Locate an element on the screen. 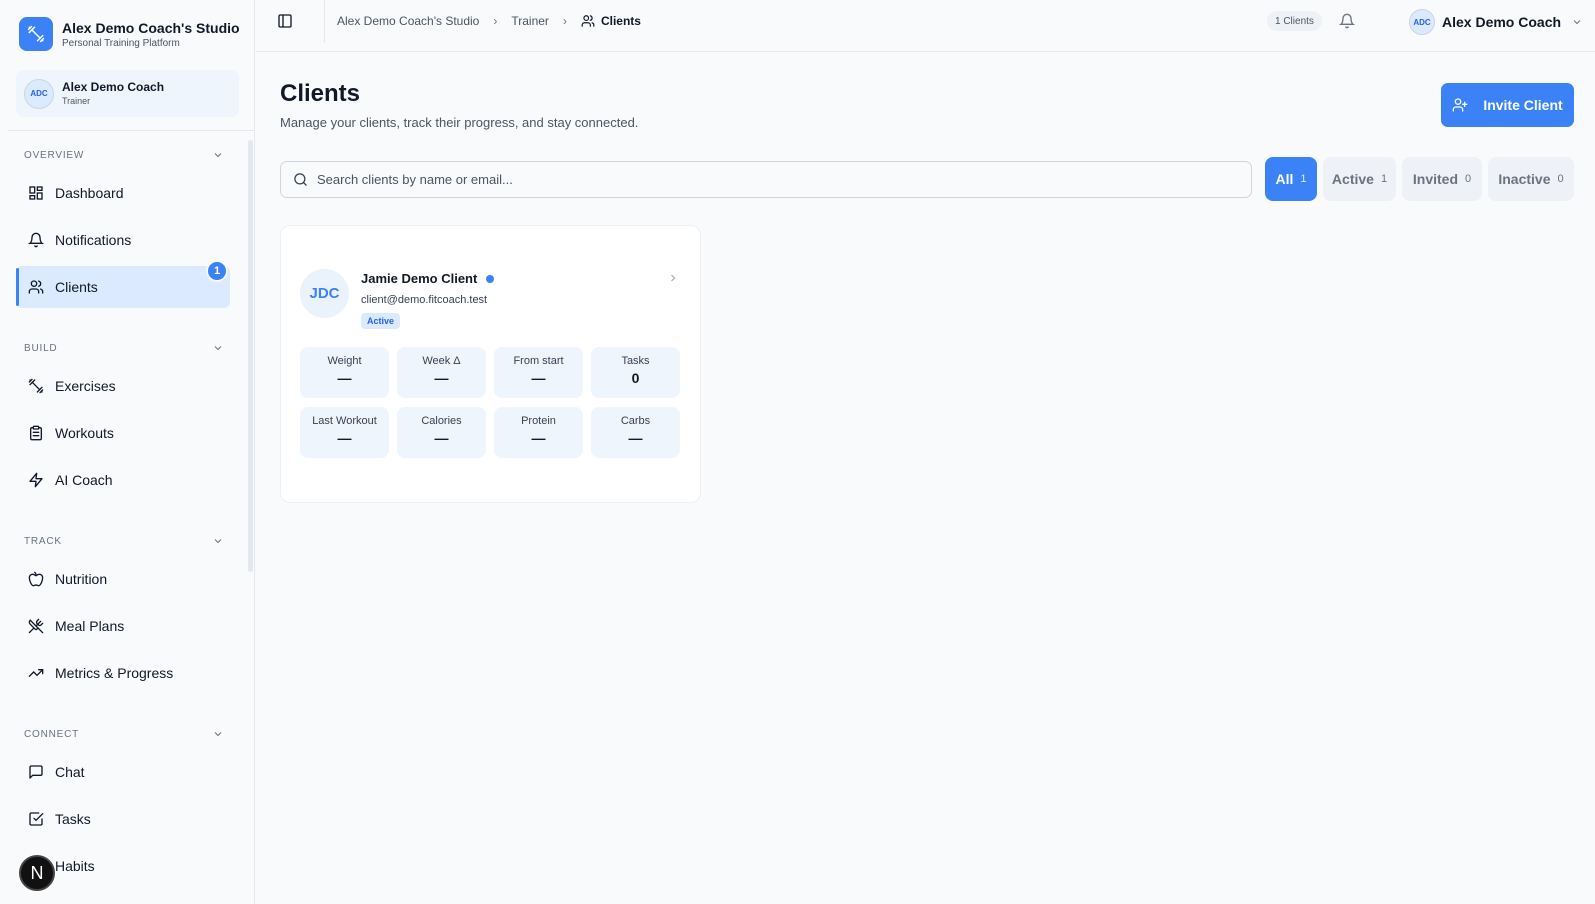 This screenshot has width=1595, height=904. user-role: Trainer is located at coordinates (76, 101).